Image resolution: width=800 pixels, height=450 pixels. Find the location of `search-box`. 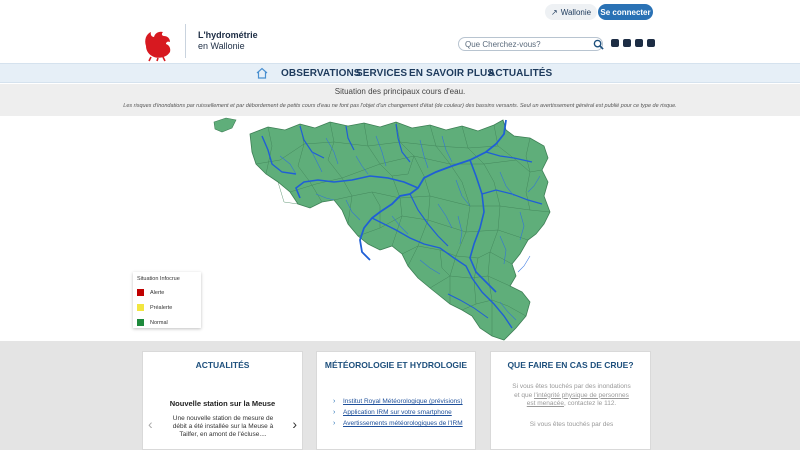

search-box is located at coordinates (531, 44).